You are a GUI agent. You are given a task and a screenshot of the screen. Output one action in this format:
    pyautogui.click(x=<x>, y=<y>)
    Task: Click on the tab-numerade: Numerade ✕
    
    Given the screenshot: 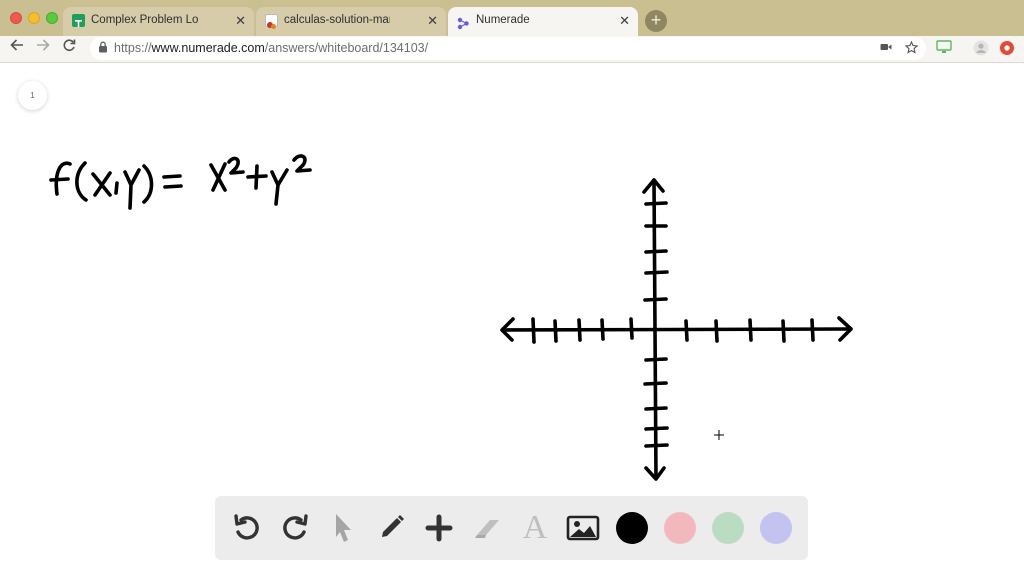 What is the action you would take?
    pyautogui.click(x=543, y=21)
    